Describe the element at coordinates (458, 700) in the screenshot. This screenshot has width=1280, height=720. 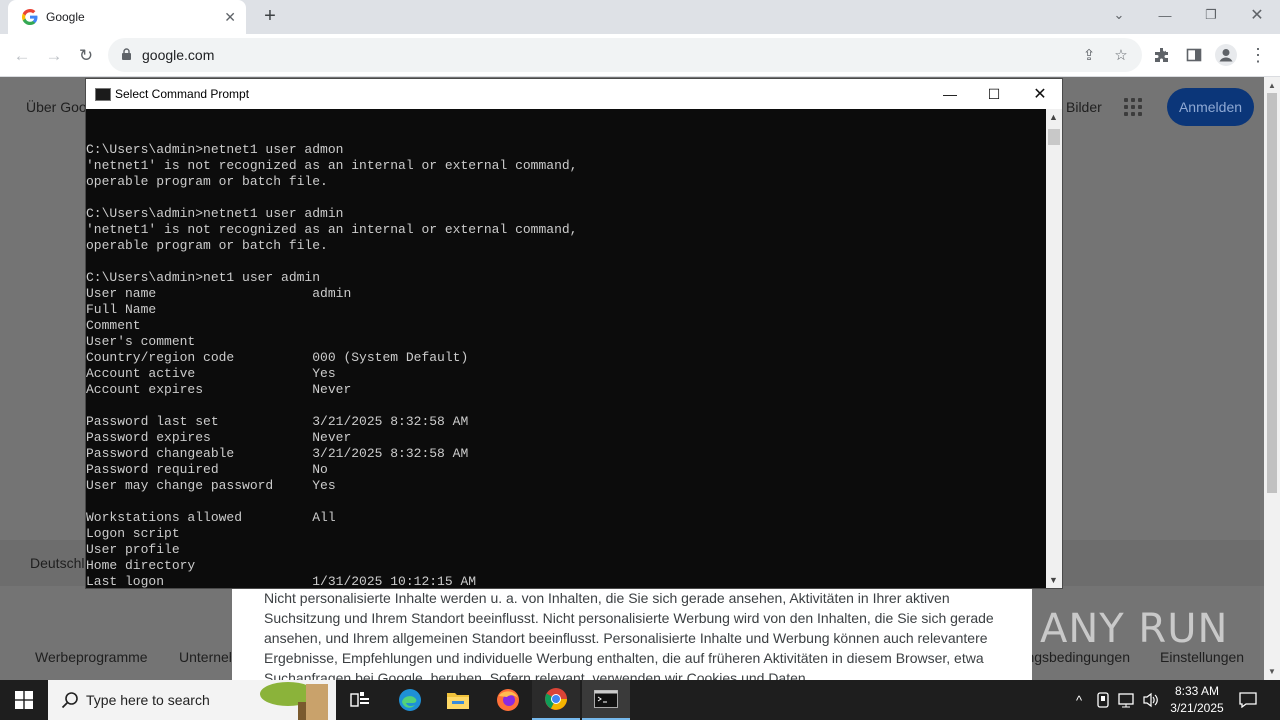
I see `file-explorer-icon` at that location.